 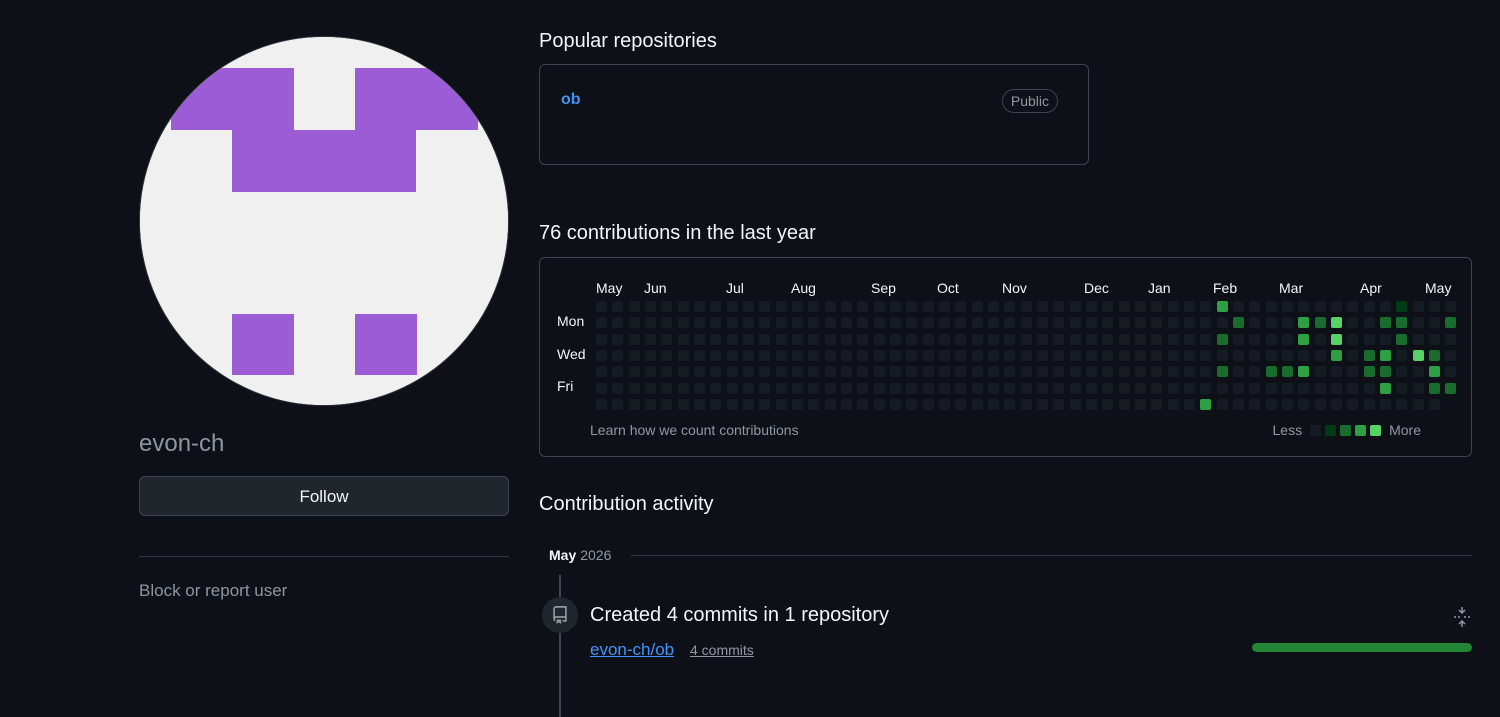 What do you see at coordinates (722, 650) in the screenshot?
I see `commit-count-link: 4 commits` at bounding box center [722, 650].